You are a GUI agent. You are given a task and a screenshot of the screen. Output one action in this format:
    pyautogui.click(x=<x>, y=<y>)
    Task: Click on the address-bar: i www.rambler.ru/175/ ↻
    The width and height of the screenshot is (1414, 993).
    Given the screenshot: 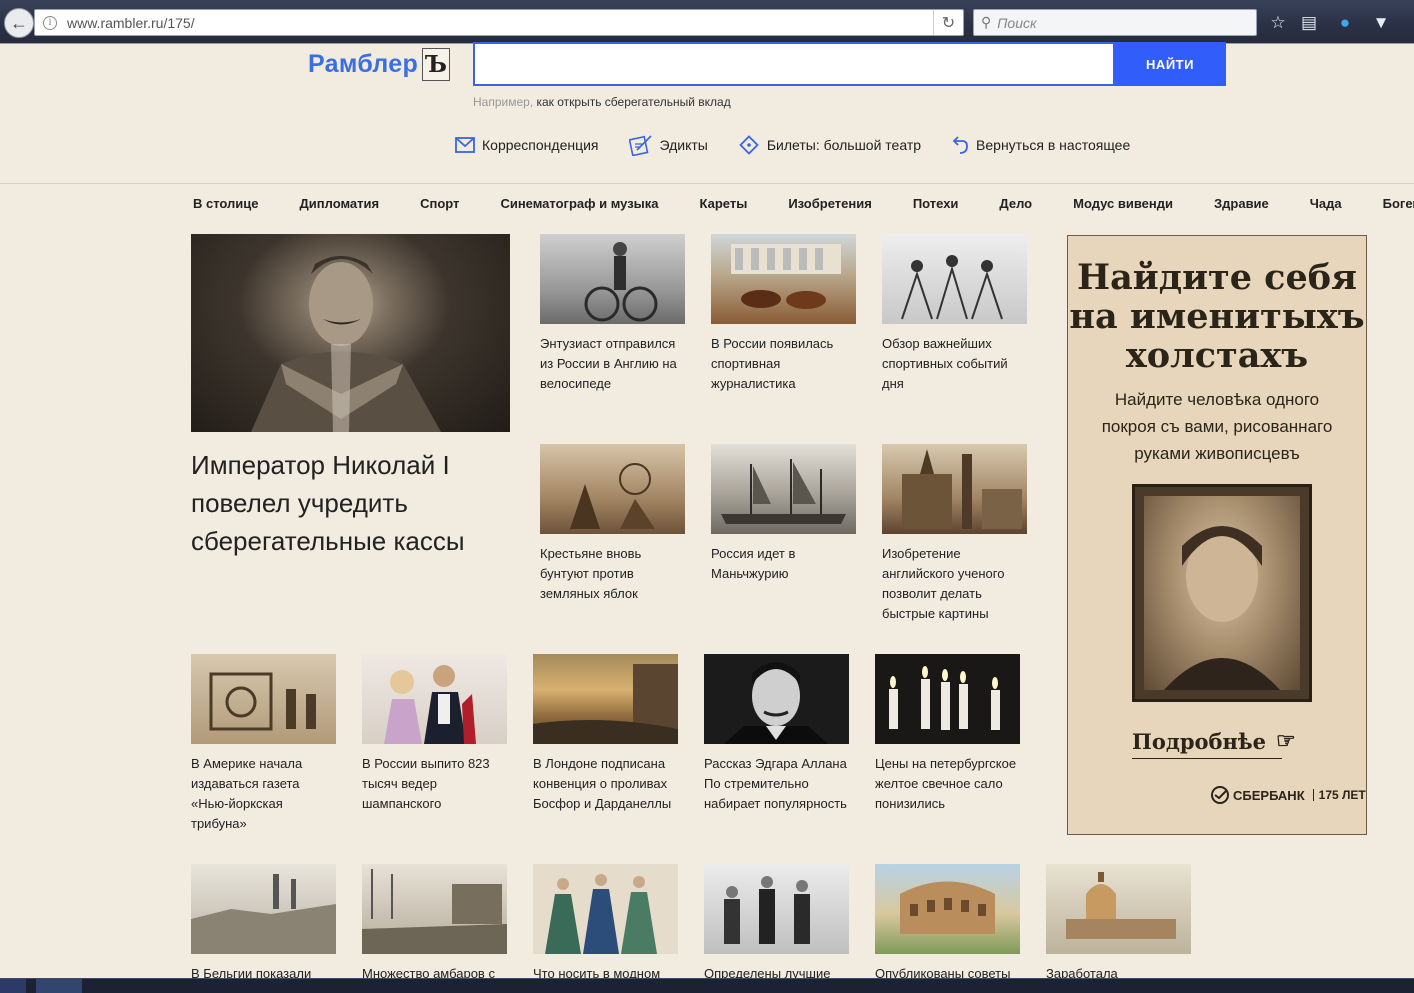 What is the action you would take?
    pyautogui.click(x=499, y=22)
    